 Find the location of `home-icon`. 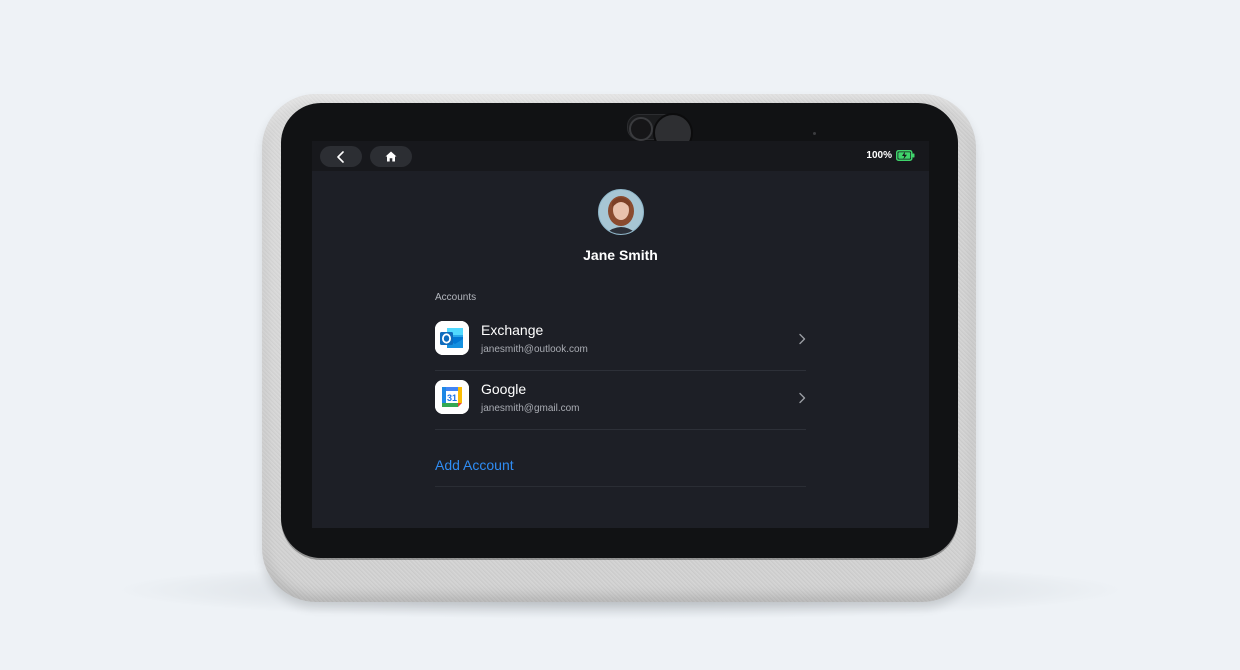

home-icon is located at coordinates (391, 156).